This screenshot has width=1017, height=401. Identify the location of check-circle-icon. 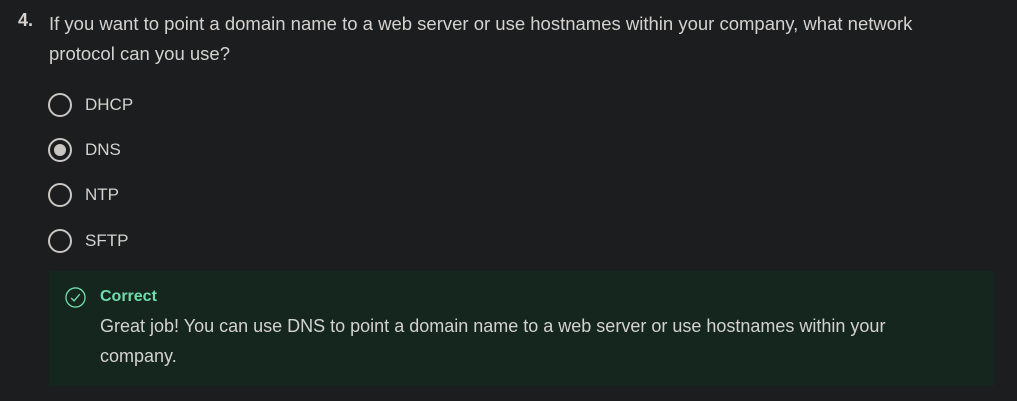
(75, 297).